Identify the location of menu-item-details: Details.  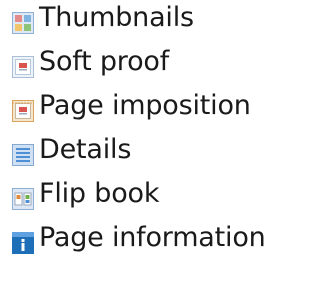
(144, 152).